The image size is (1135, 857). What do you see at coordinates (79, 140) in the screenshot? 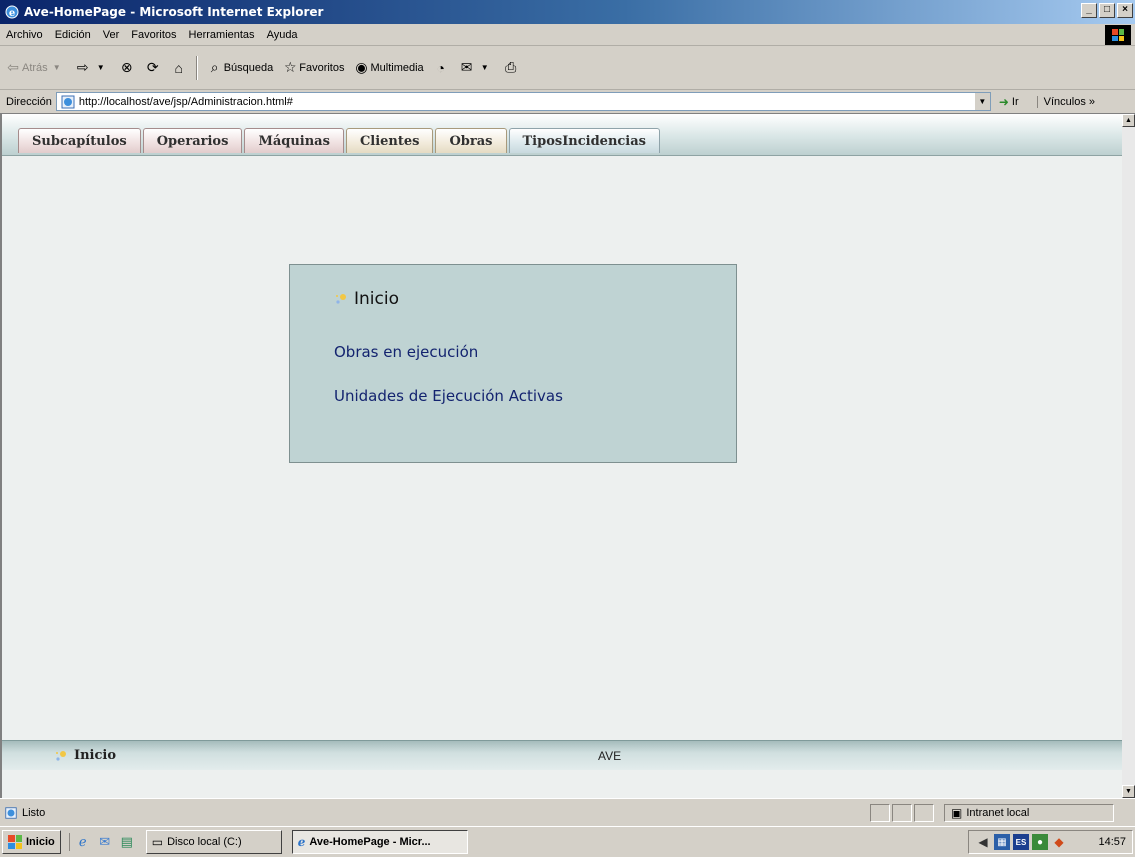
I see `tab-subcapitulos: Subcapítulos` at bounding box center [79, 140].